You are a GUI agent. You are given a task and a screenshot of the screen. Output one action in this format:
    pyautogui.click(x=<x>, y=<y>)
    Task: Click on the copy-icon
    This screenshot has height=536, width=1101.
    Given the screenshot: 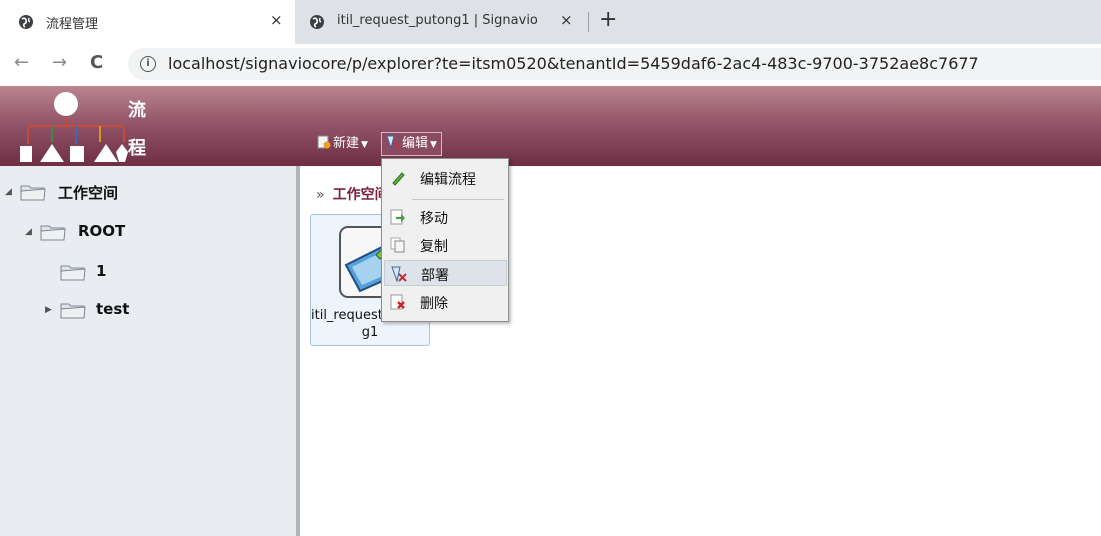 What is the action you would take?
    pyautogui.click(x=397, y=245)
    